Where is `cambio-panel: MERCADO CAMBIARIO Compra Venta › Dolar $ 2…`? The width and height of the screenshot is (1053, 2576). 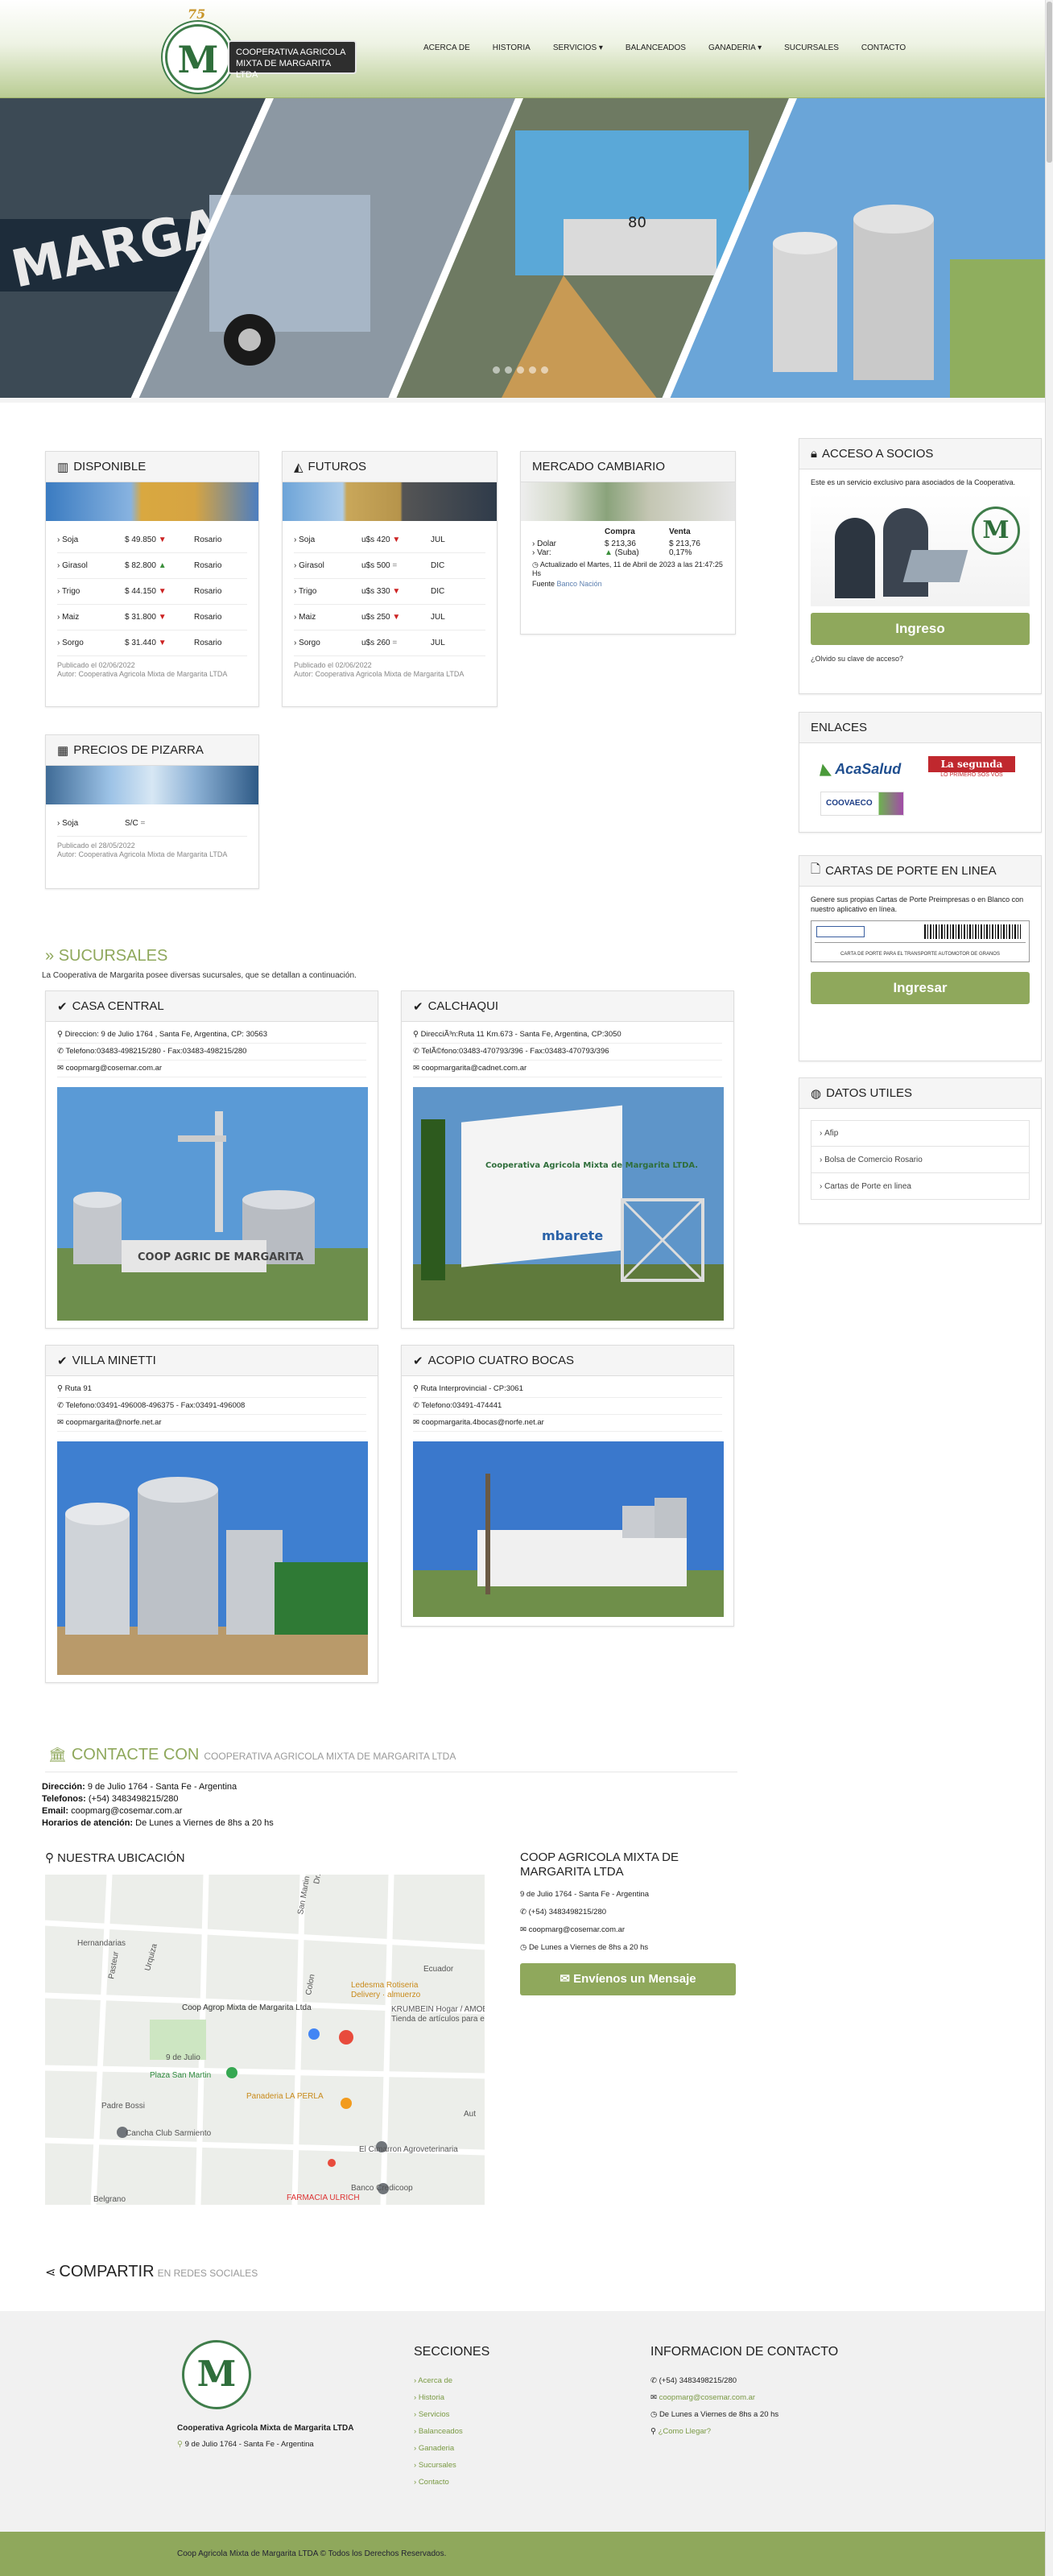
cambio-panel: MERCADO CAMBIARIO Compra Venta › Dolar $ 2… is located at coordinates (628, 543).